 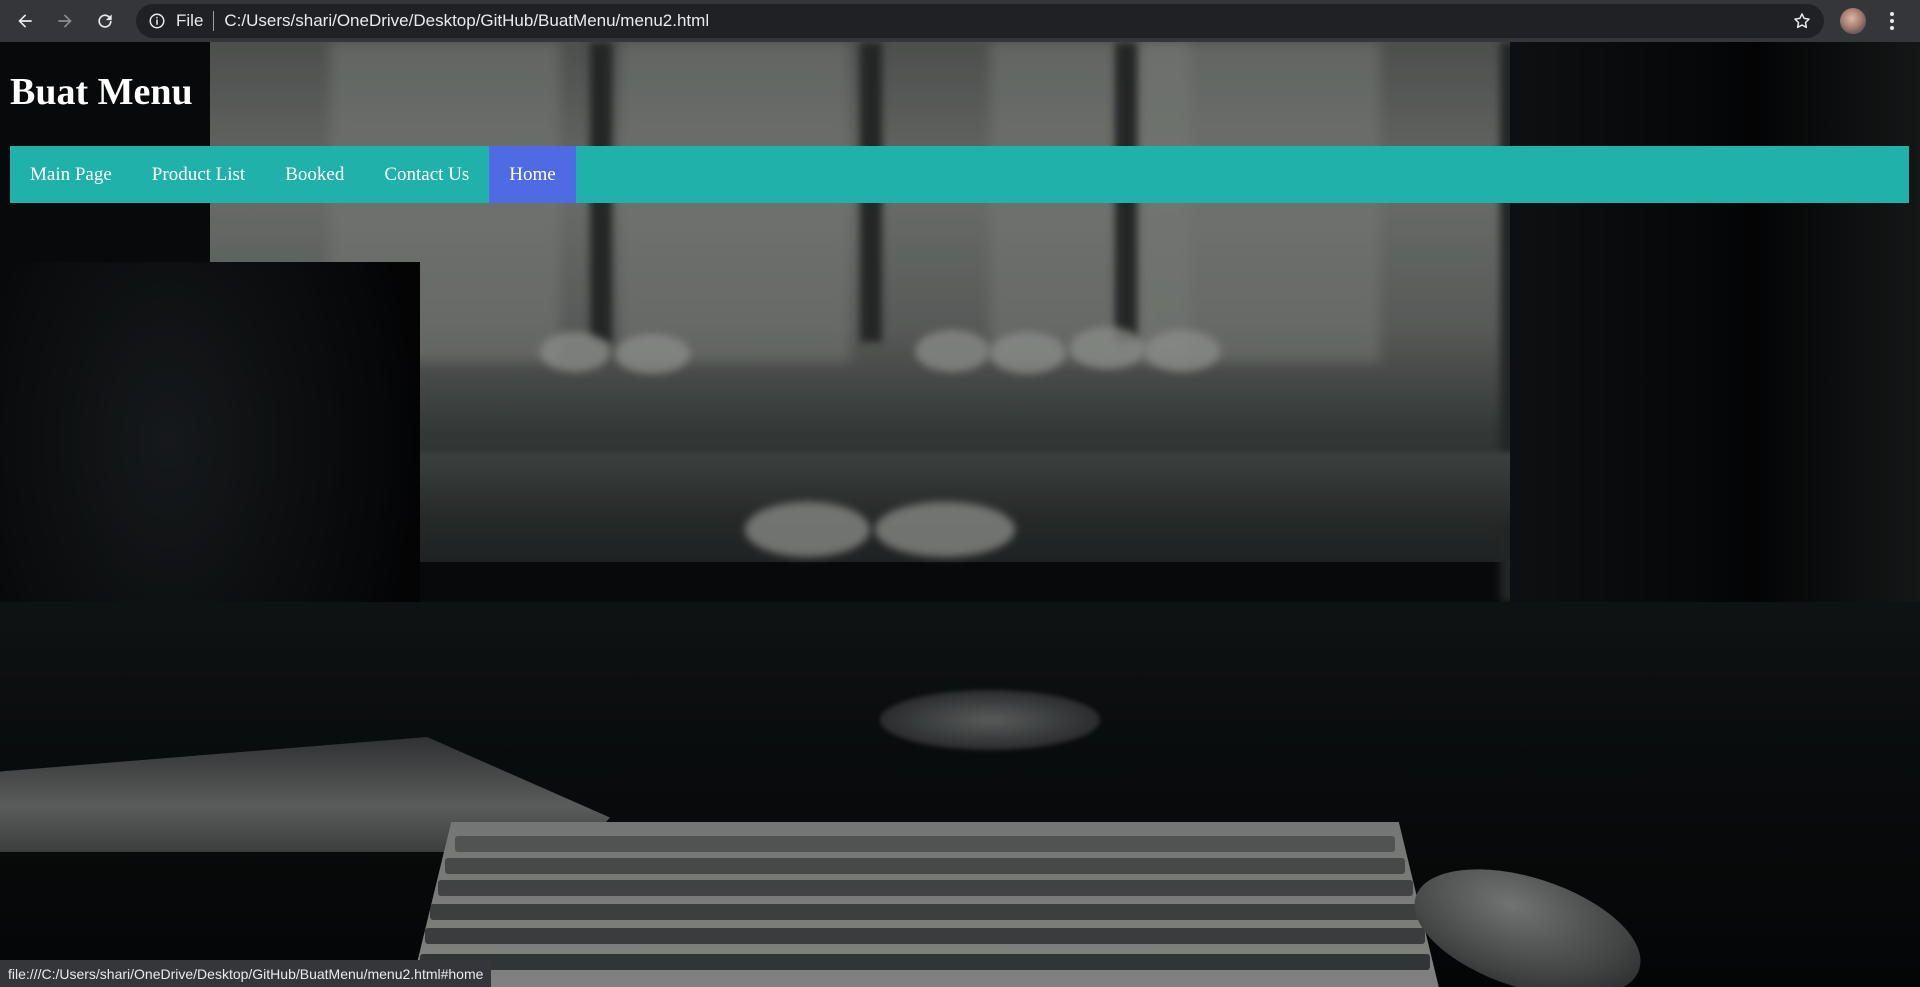 I want to click on nav-item-product-list: Product List, so click(x=198, y=174).